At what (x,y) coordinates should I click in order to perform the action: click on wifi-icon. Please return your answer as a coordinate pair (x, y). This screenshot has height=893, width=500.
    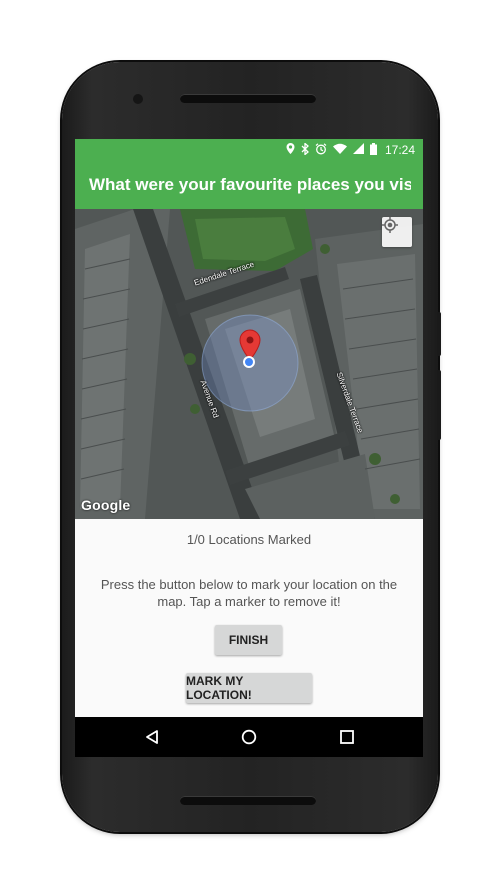
    Looking at the image, I should click on (339, 150).